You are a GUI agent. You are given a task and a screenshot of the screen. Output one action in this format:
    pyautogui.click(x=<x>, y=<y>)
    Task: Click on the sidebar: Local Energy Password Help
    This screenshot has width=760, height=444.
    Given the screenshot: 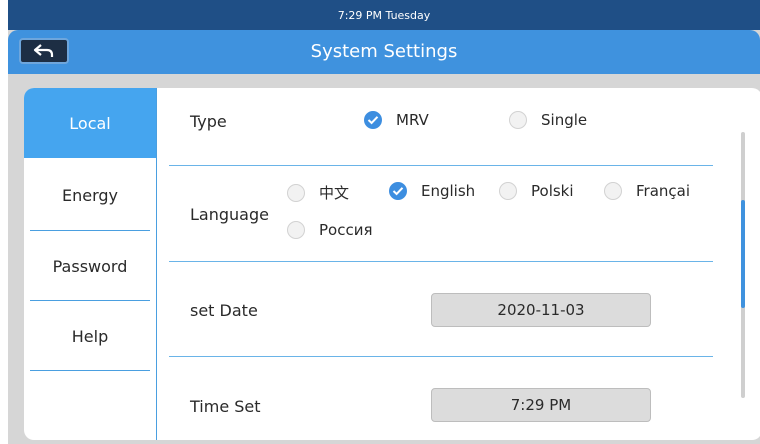 What is the action you would take?
    pyautogui.click(x=90, y=264)
    